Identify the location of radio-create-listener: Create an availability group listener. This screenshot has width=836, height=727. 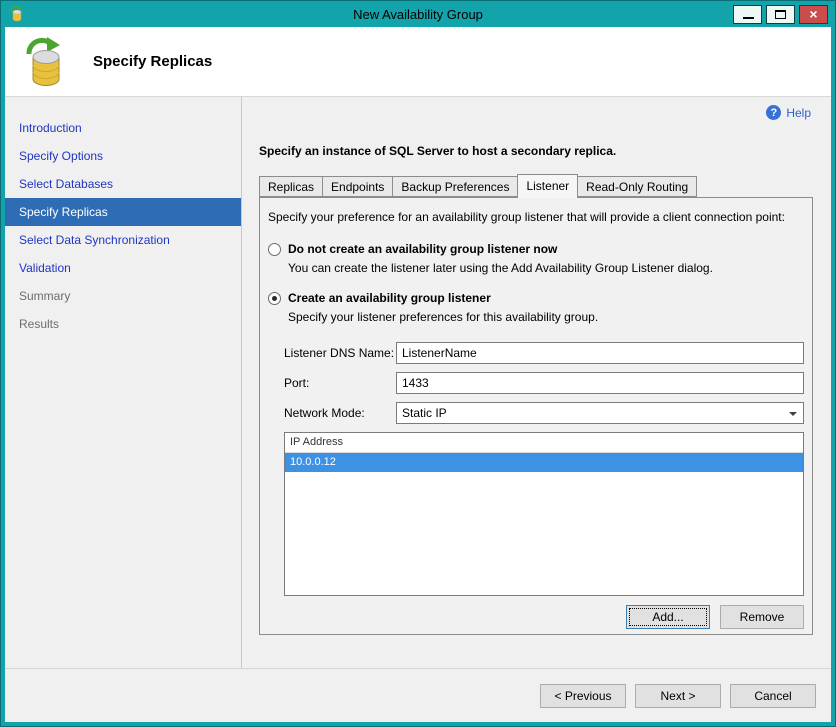
(536, 298).